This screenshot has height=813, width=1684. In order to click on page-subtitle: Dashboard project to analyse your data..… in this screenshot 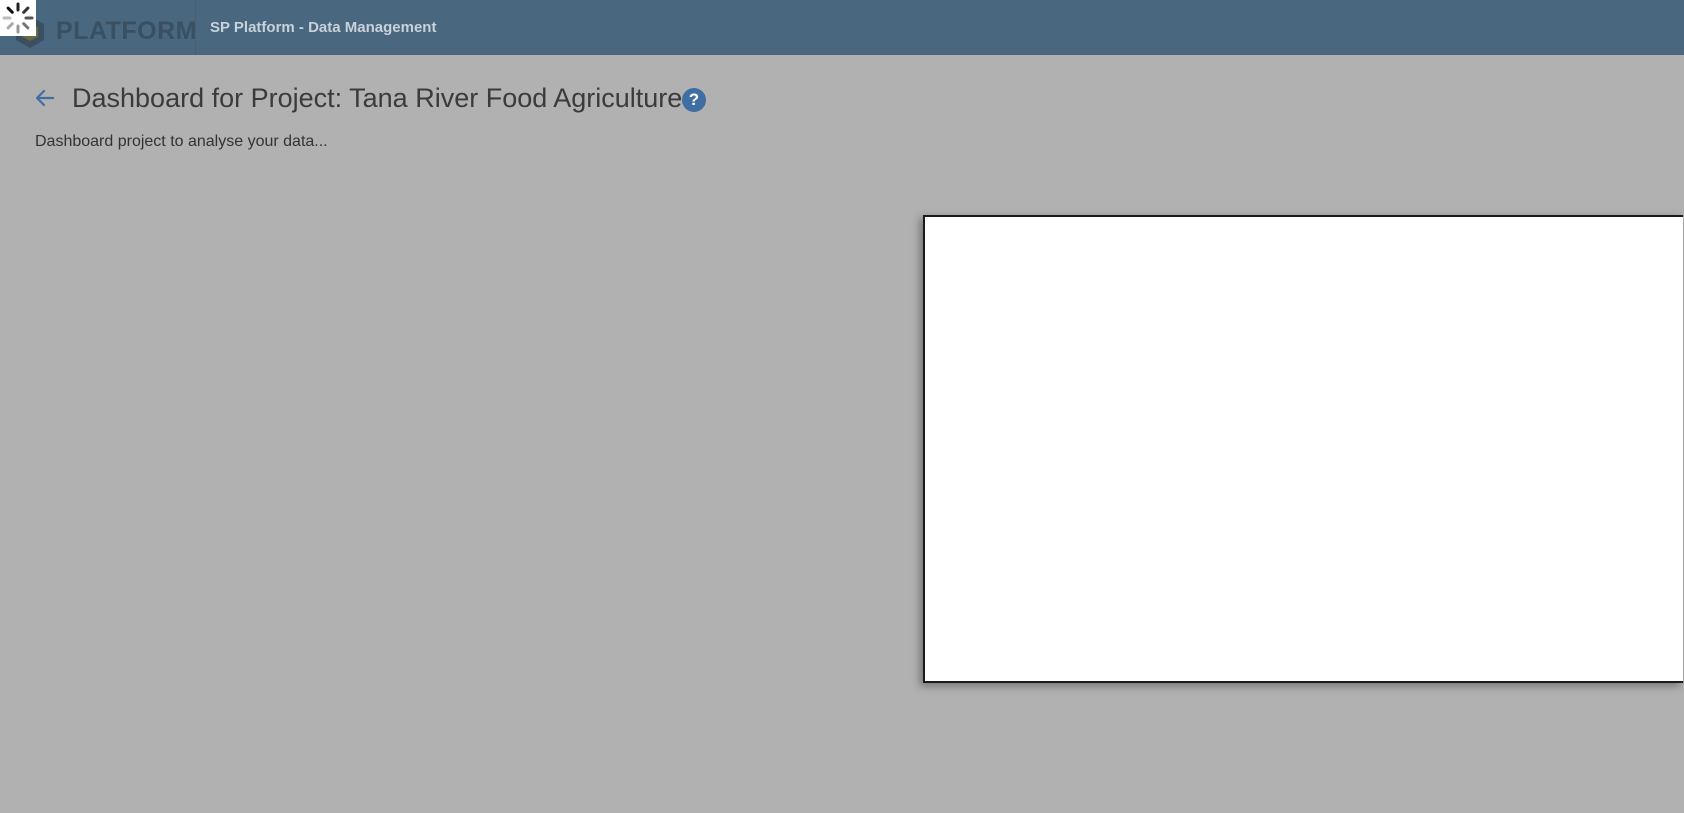, I will do `click(181, 141)`.